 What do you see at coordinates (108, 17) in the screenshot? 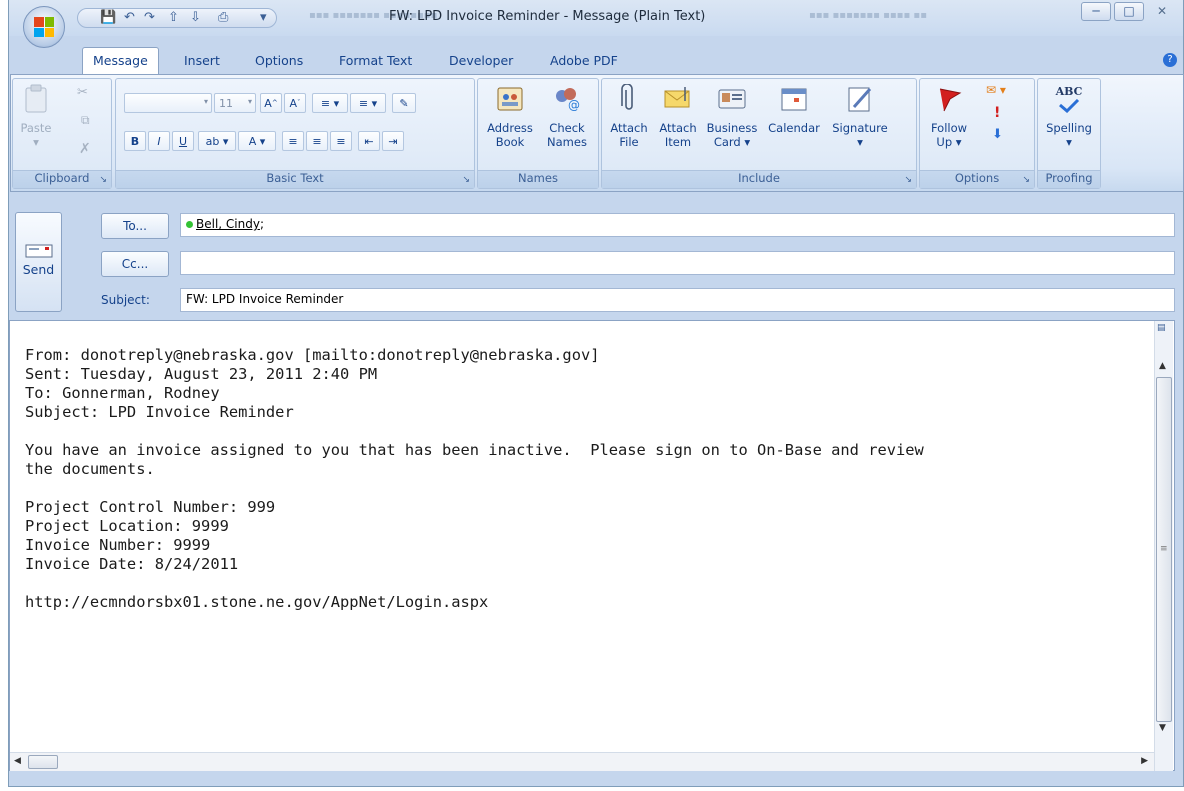
I see `save-icon: 💾` at bounding box center [108, 17].